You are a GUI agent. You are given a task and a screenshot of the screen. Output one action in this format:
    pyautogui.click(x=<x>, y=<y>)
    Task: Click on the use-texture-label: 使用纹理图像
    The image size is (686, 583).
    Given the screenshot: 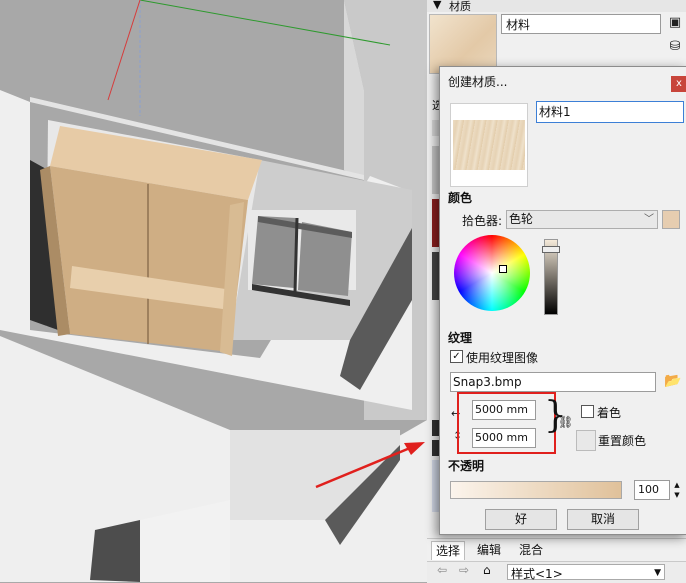 What is the action you would take?
    pyautogui.click(x=502, y=358)
    